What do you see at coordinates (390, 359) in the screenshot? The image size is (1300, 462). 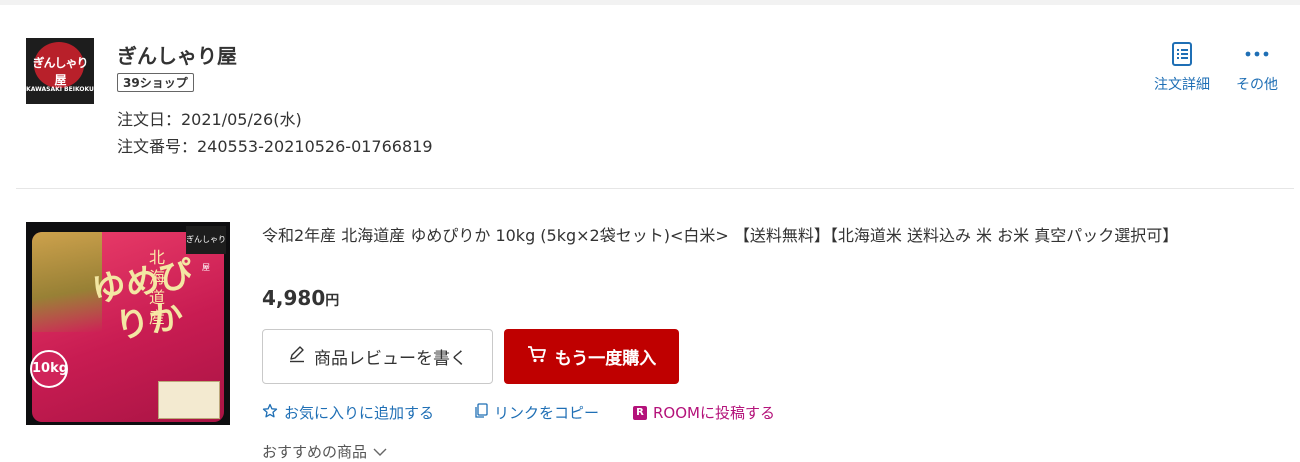 I see `write-review-label: 商品レビューを書く` at bounding box center [390, 359].